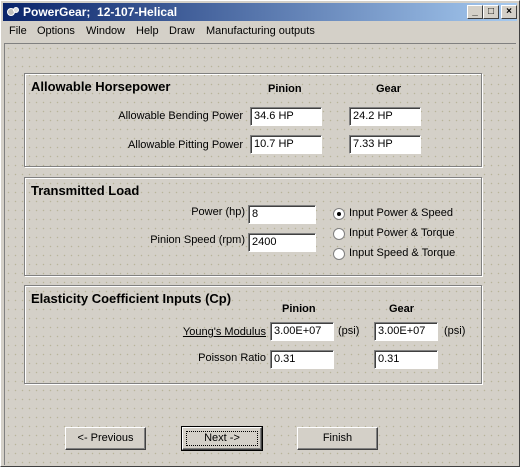  What do you see at coordinates (260, 12) in the screenshot?
I see `title-bar: PowerGear; 12-107-Helical _ □ ×` at bounding box center [260, 12].